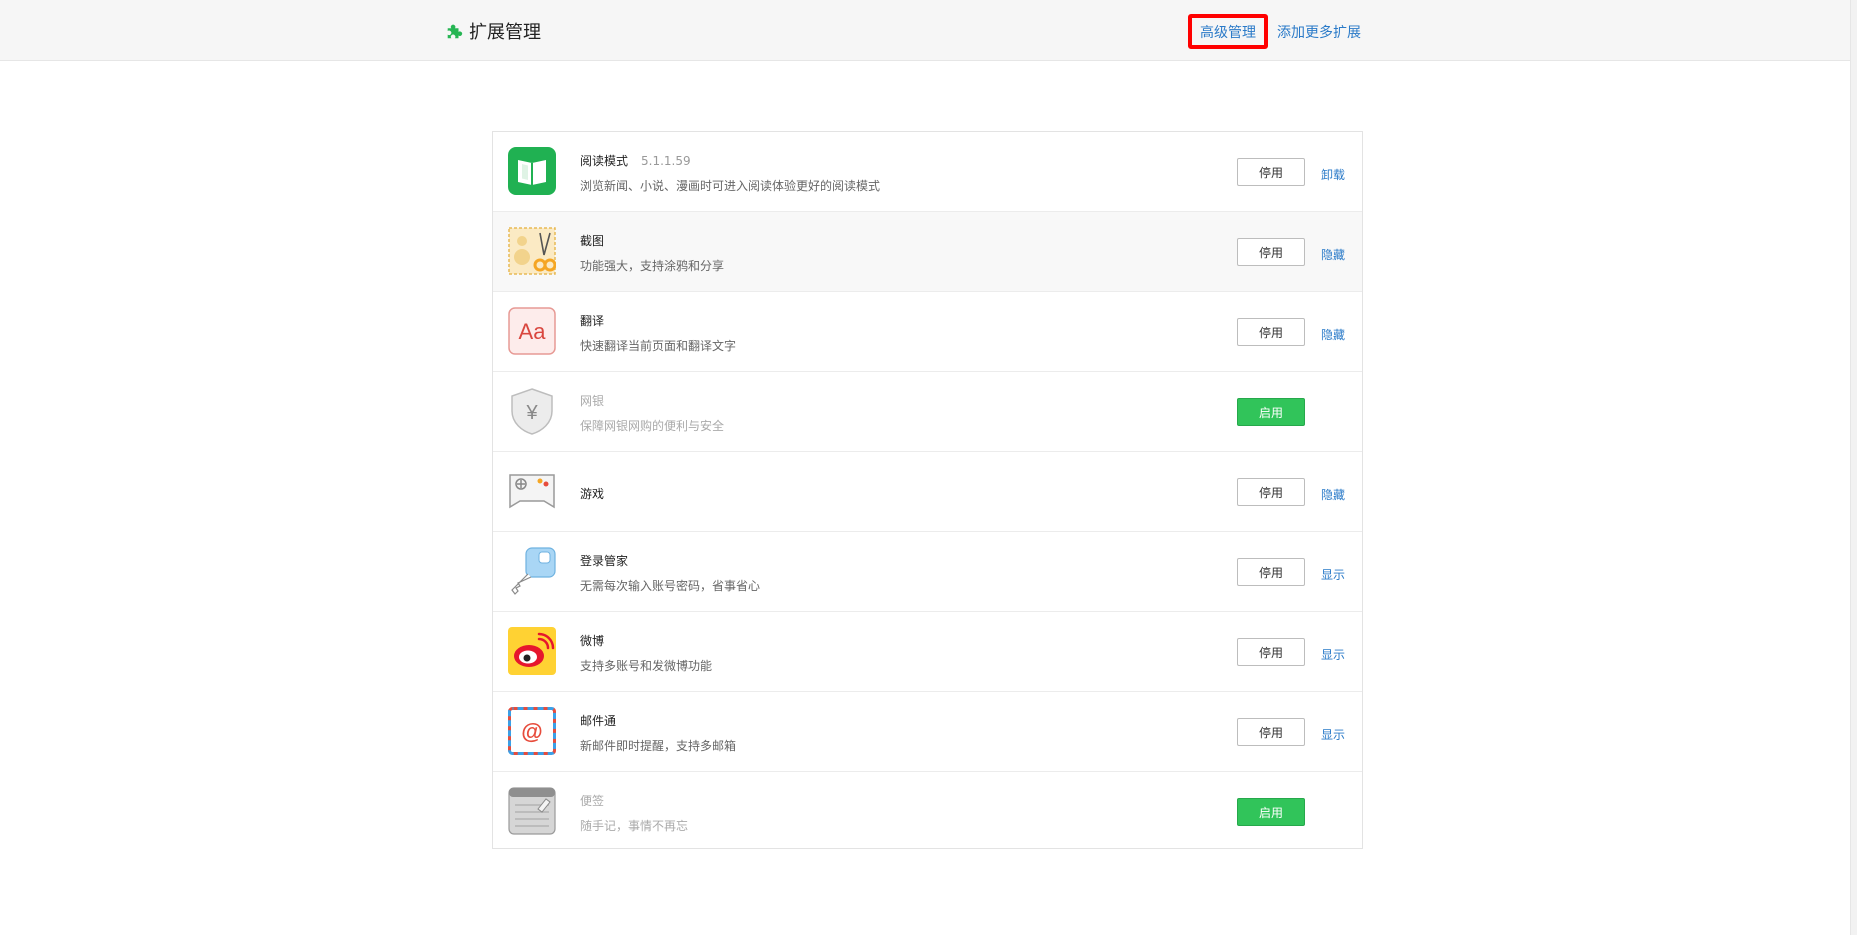 The height and width of the screenshot is (935, 1857). What do you see at coordinates (670, 586) in the screenshot?
I see `extension-description: 无需每次输入账号密码，省事省心` at bounding box center [670, 586].